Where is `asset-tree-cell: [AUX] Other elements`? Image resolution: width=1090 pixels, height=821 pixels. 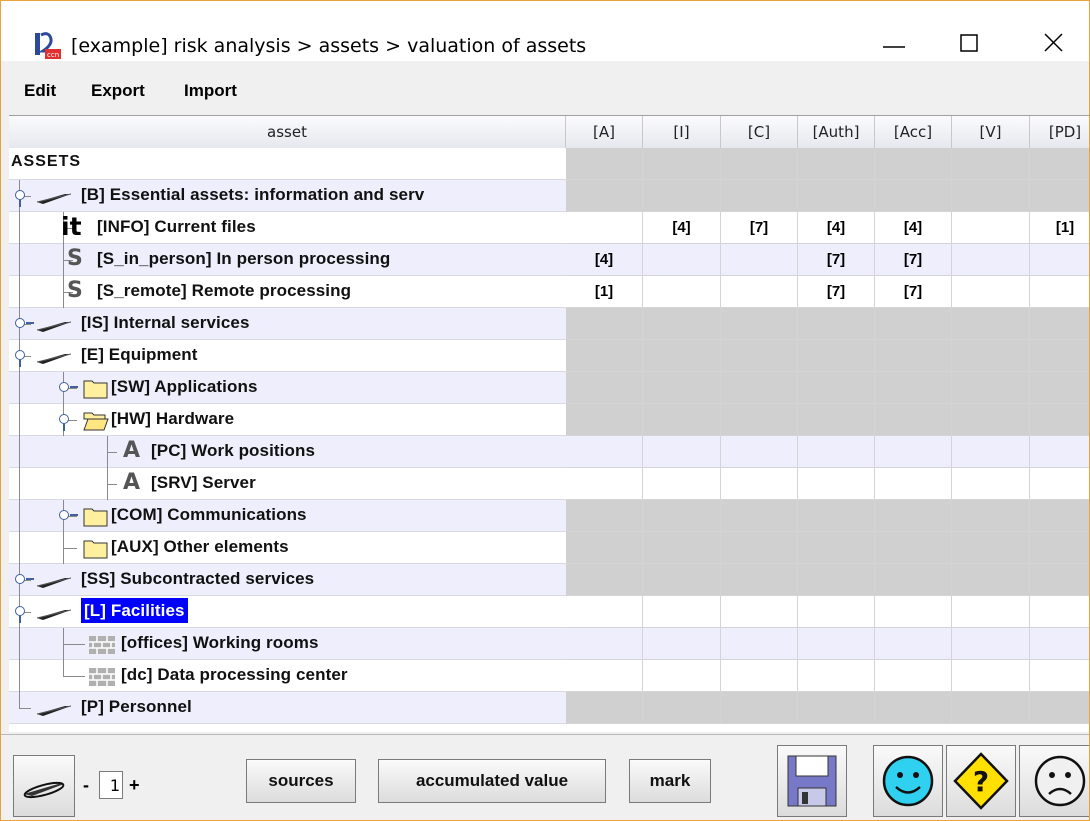 asset-tree-cell: [AUX] Other elements is located at coordinates (287, 548).